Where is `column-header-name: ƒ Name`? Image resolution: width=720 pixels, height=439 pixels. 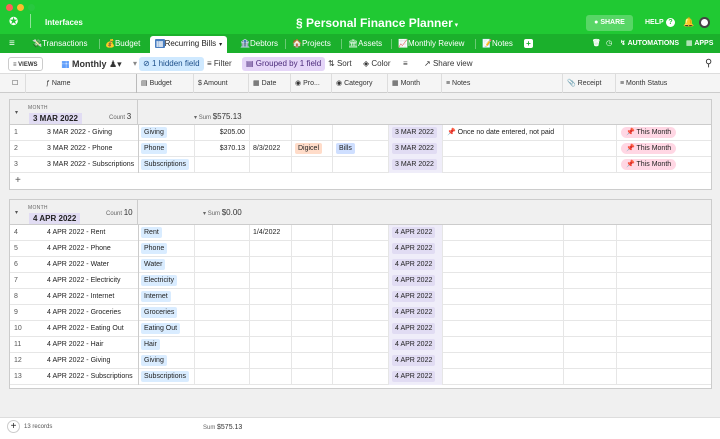
column-header-name: ƒ Name is located at coordinates (81, 83).